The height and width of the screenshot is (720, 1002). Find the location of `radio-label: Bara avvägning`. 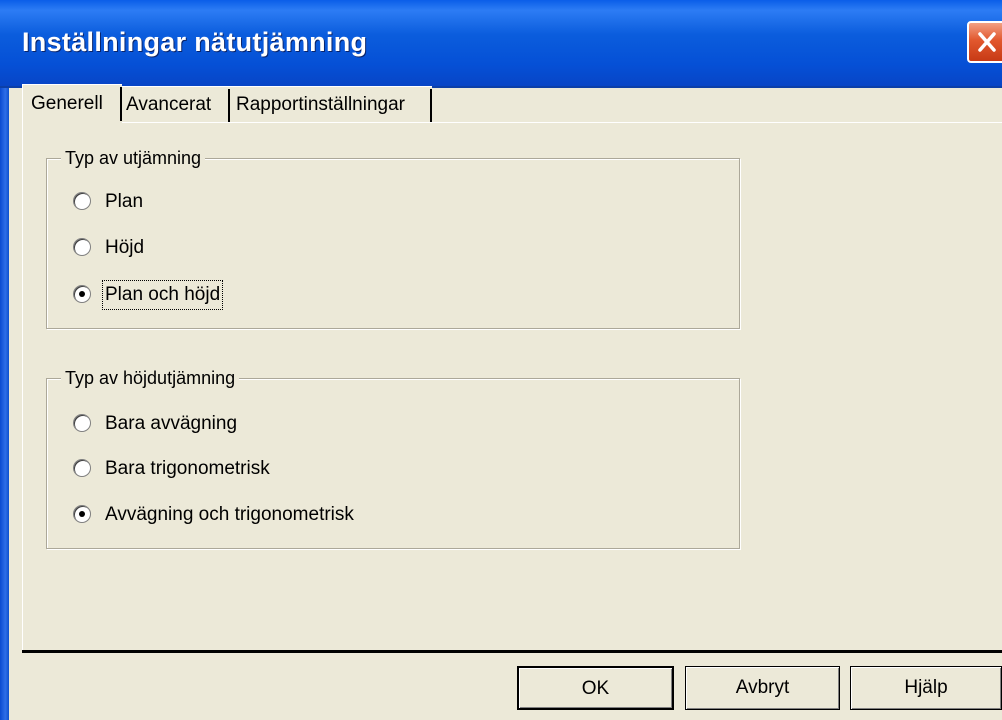

radio-label: Bara avvägning is located at coordinates (171, 423).